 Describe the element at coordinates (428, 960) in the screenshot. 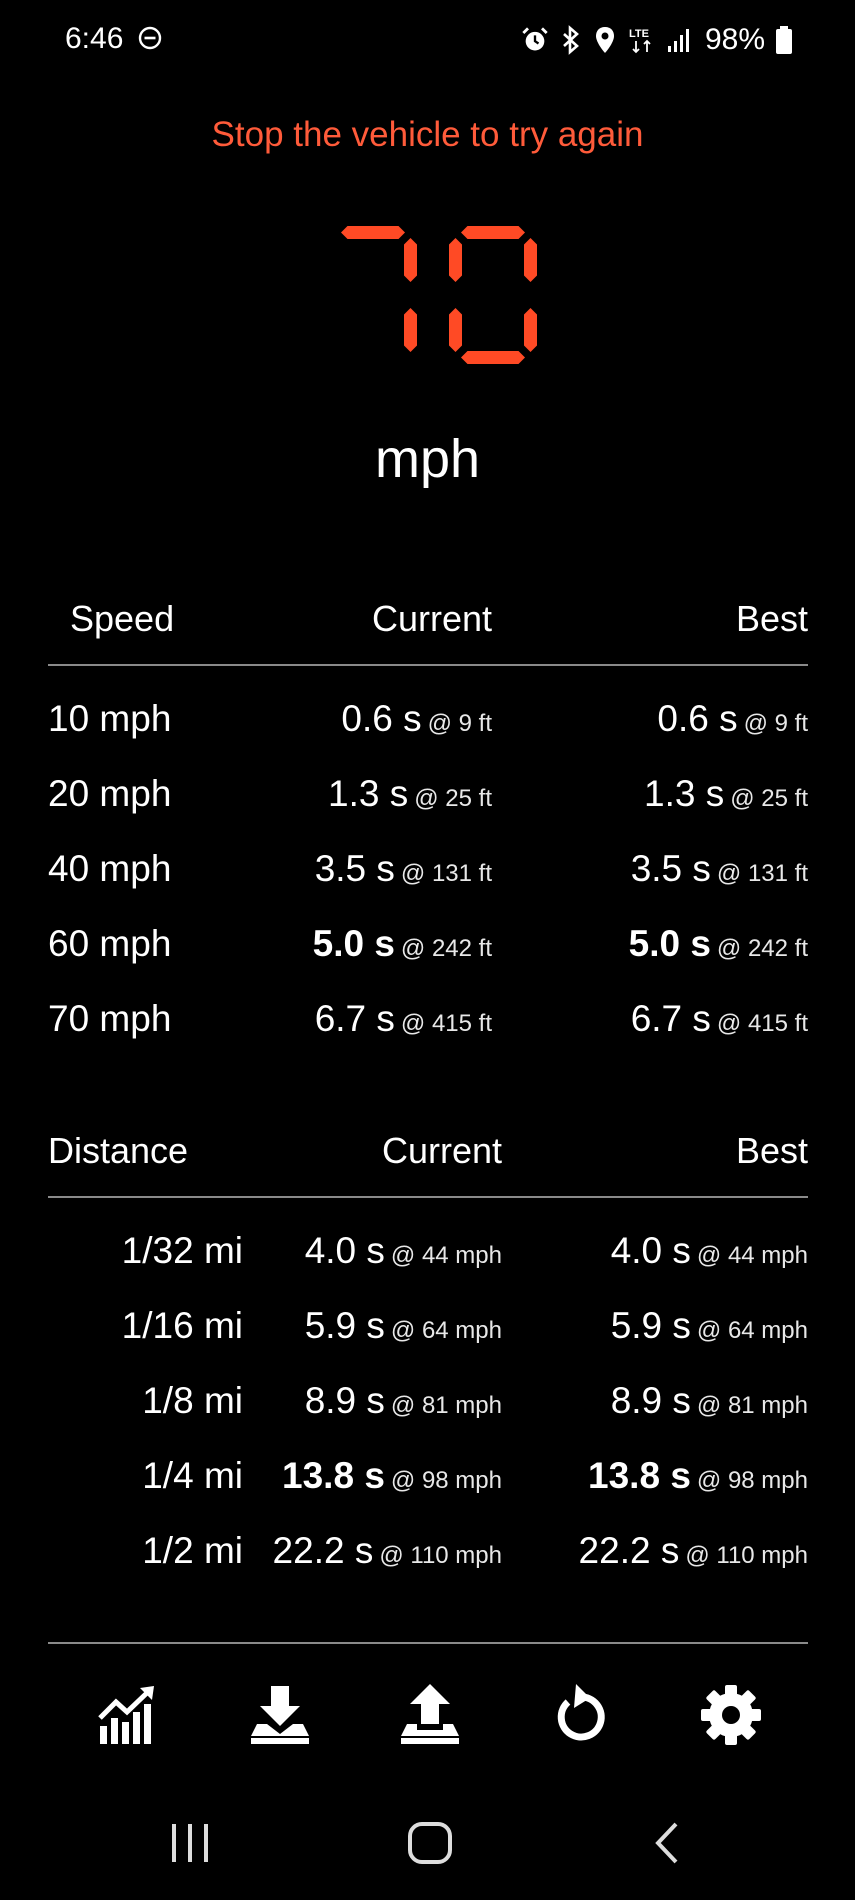

I see `table-row: 60 mph 5.0 s @ 242 ft 5.0 s @ 242 ft` at that location.